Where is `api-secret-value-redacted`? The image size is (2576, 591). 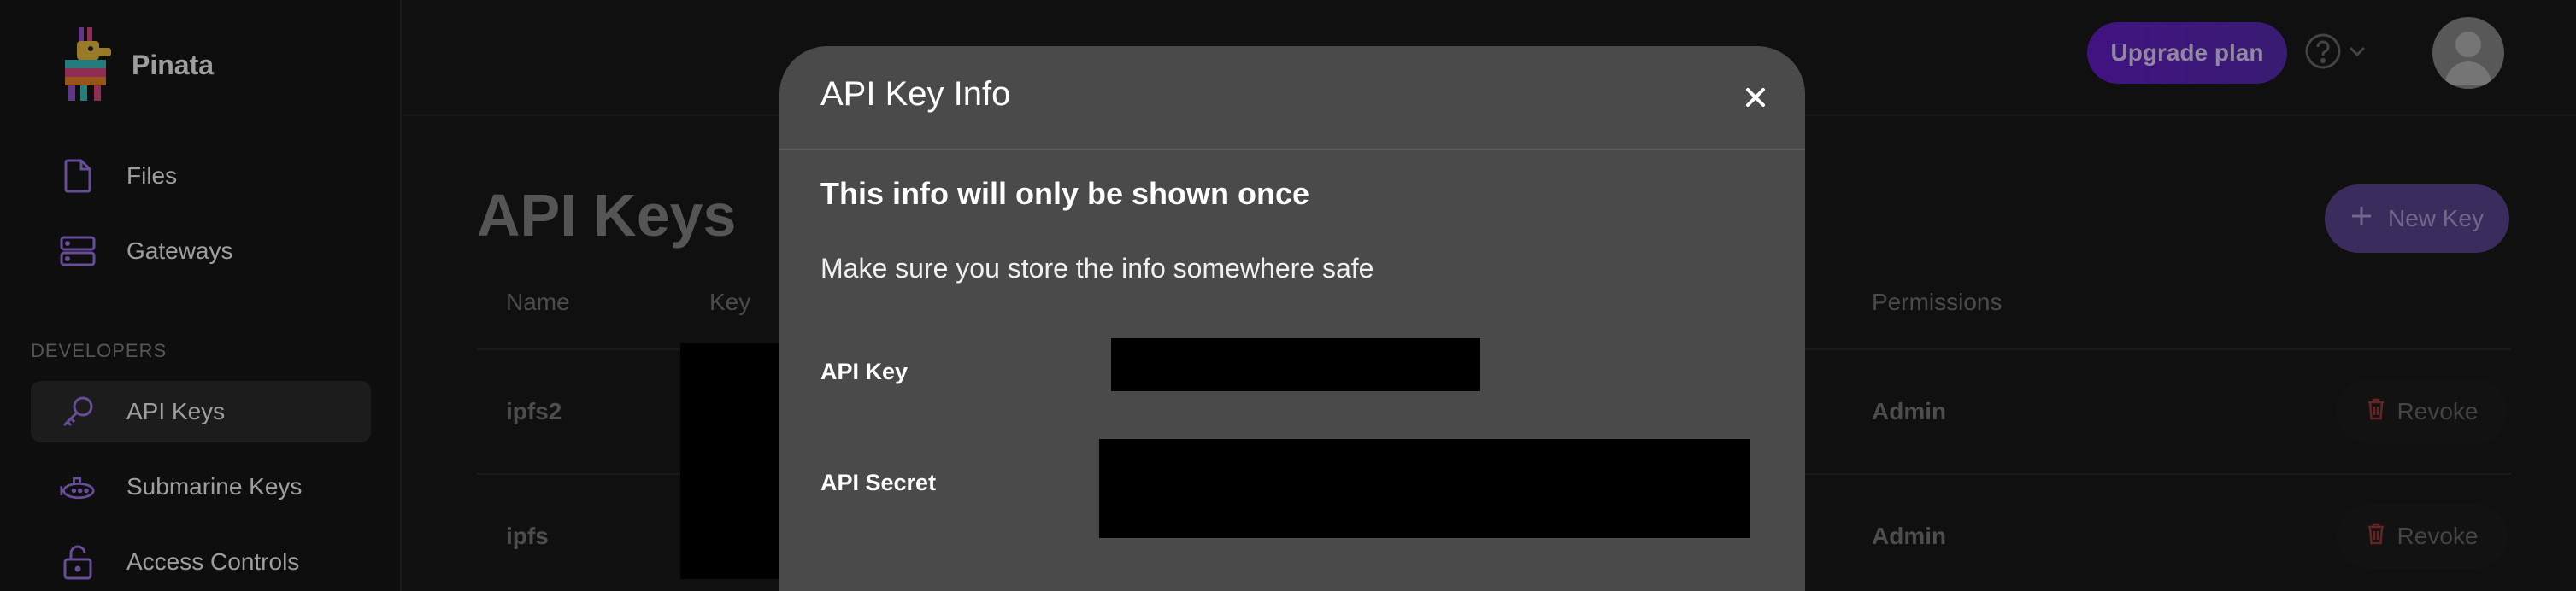 api-secret-value-redacted is located at coordinates (1424, 488).